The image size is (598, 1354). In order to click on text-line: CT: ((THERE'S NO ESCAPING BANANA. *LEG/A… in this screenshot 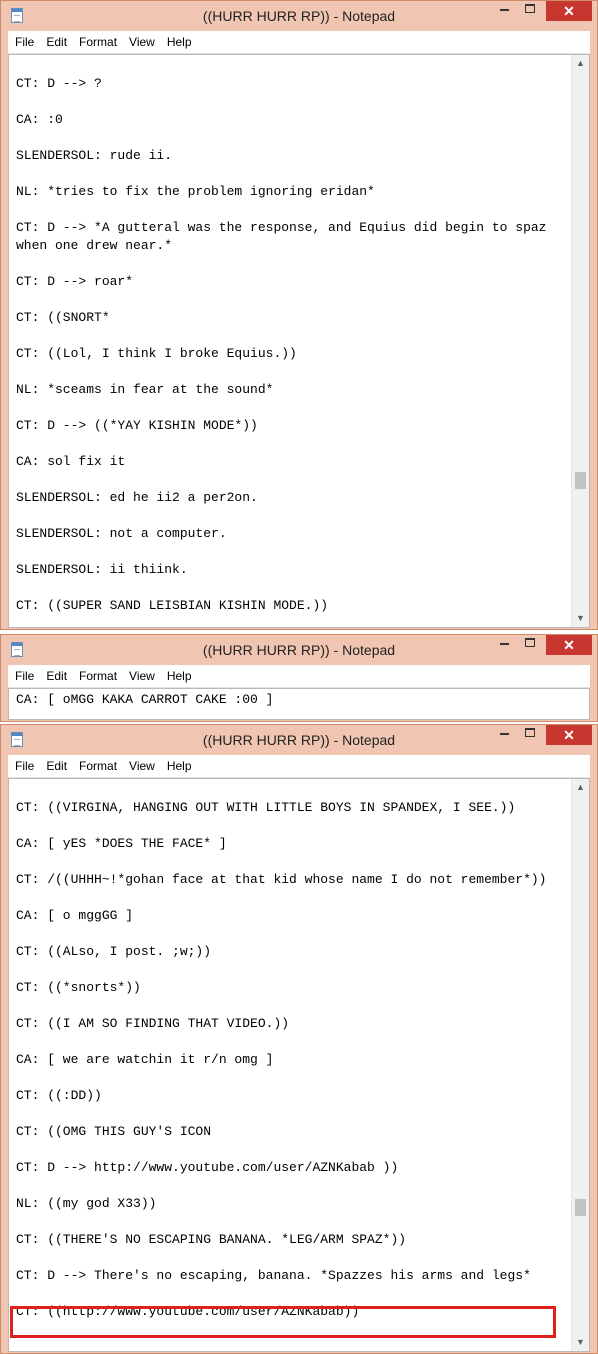, I will do `click(211, 1239)`.